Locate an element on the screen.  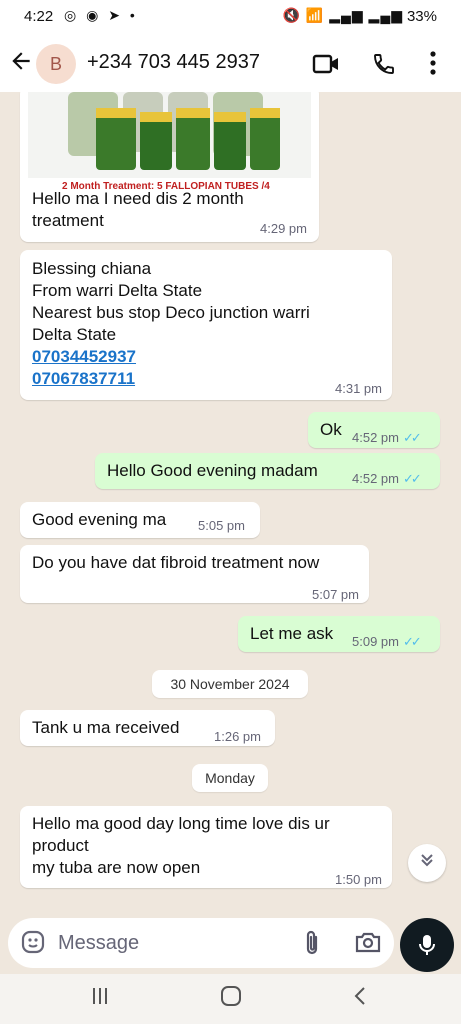
phone-link: 07067837711 is located at coordinates (83, 378).